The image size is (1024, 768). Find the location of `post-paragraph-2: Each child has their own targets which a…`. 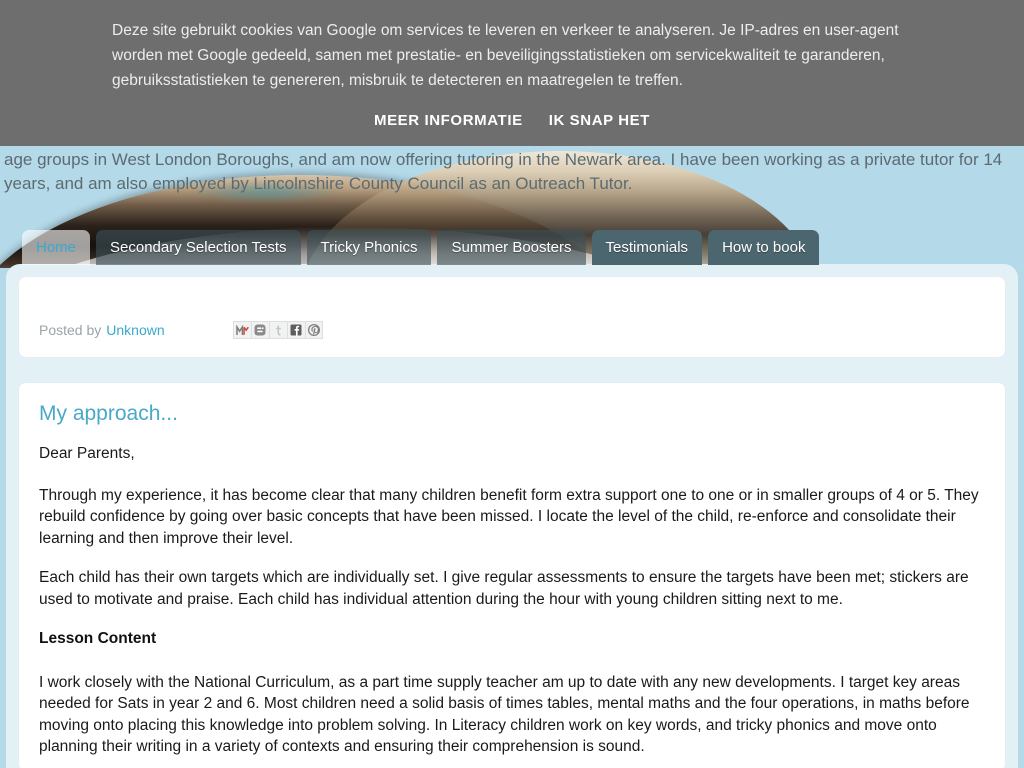

post-paragraph-2: Each child has their own targets which a… is located at coordinates (504, 588).